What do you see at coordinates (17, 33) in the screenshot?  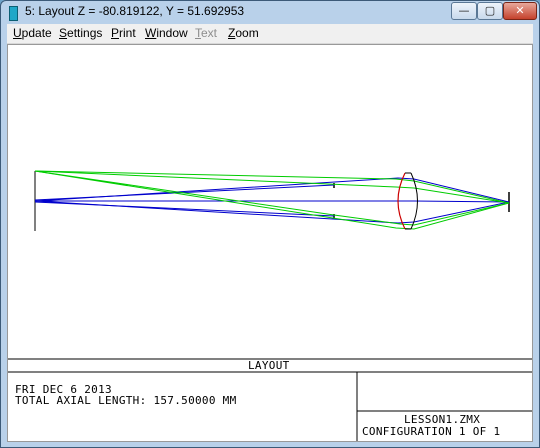 I see `menu-update-mnemonic: U` at bounding box center [17, 33].